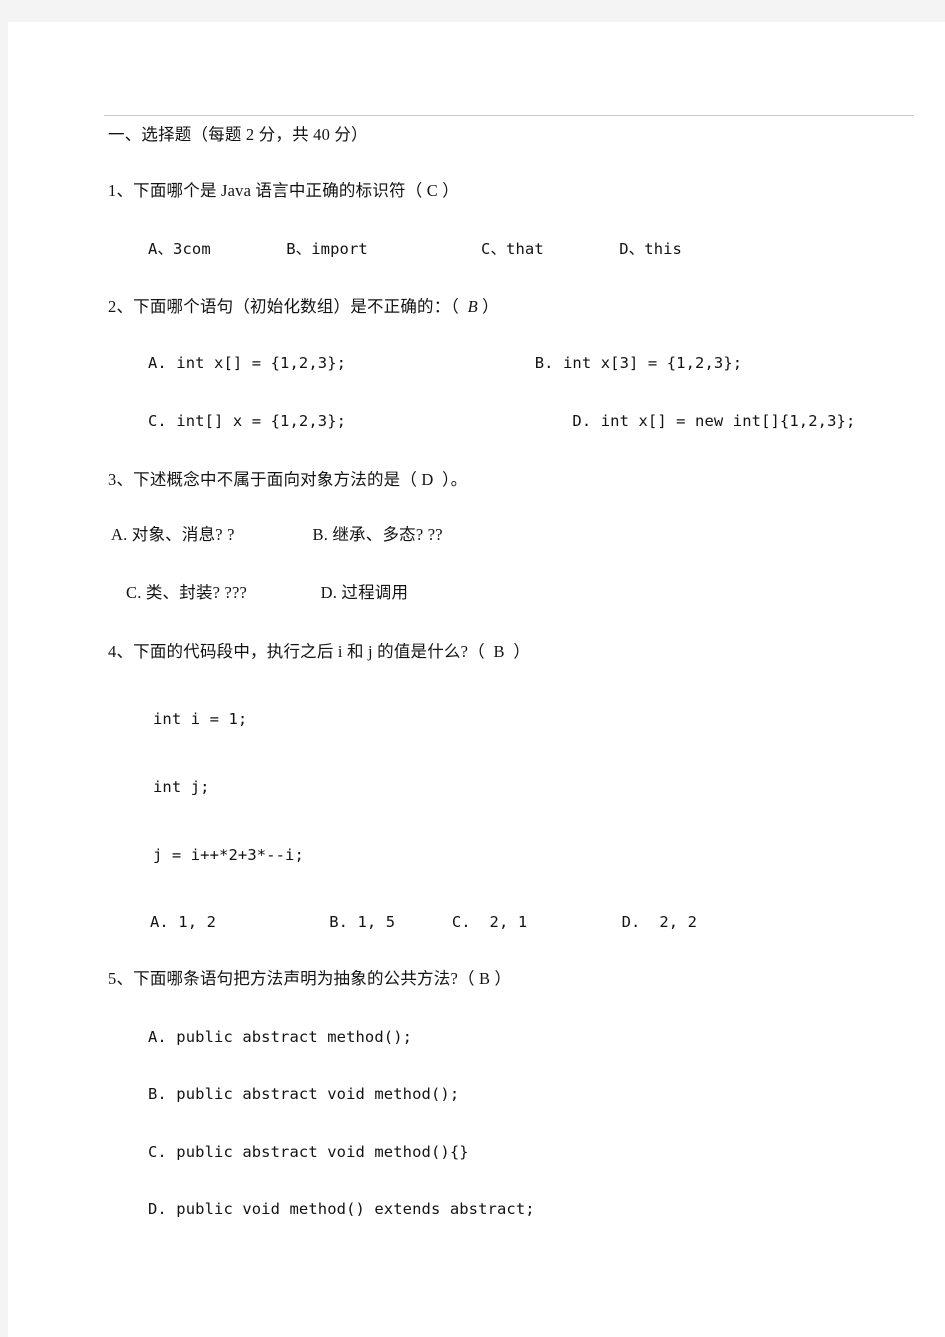  I want to click on question-5-stem: 5、下面哪条语句把方法声明为抽象的公共方法?（ B ）, so click(310, 978).